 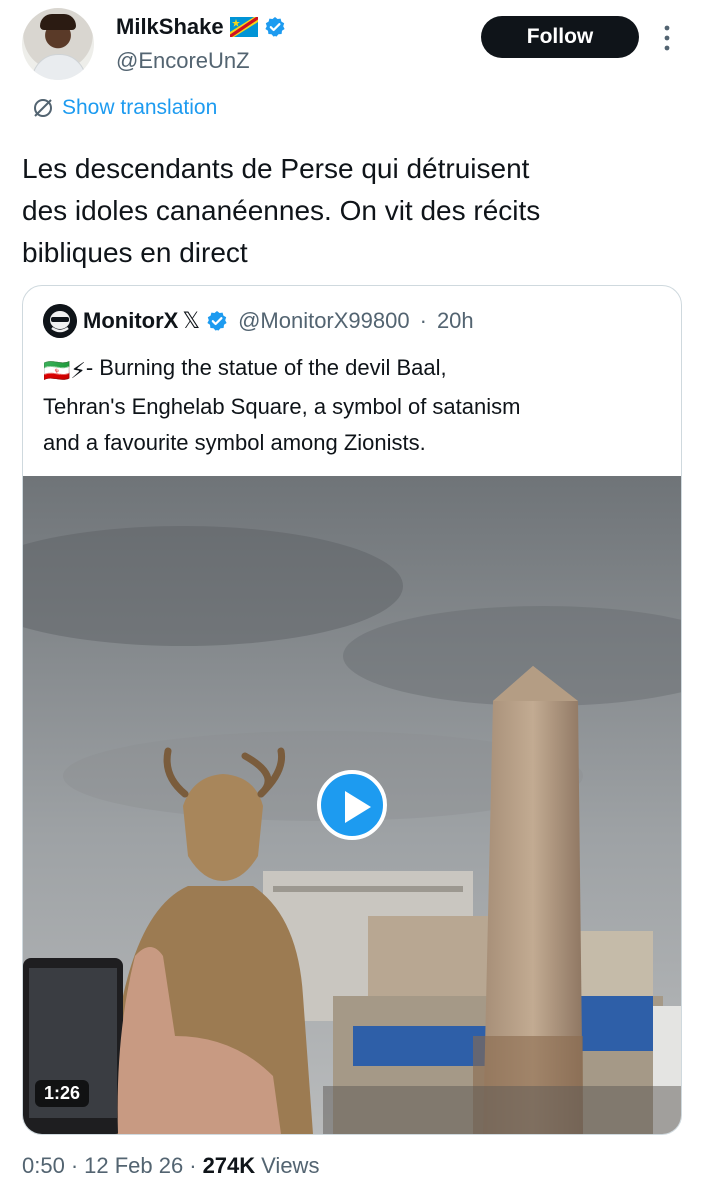 I want to click on more-options-icon, so click(x=667, y=38).